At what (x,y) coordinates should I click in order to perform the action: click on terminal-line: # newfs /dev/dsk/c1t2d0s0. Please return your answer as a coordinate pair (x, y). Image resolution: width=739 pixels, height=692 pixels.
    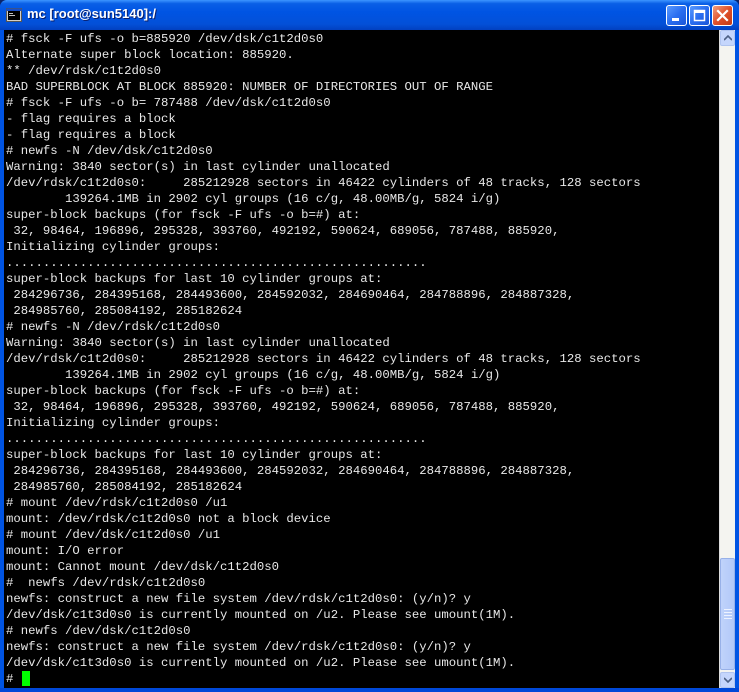
    Looking at the image, I should click on (98, 631).